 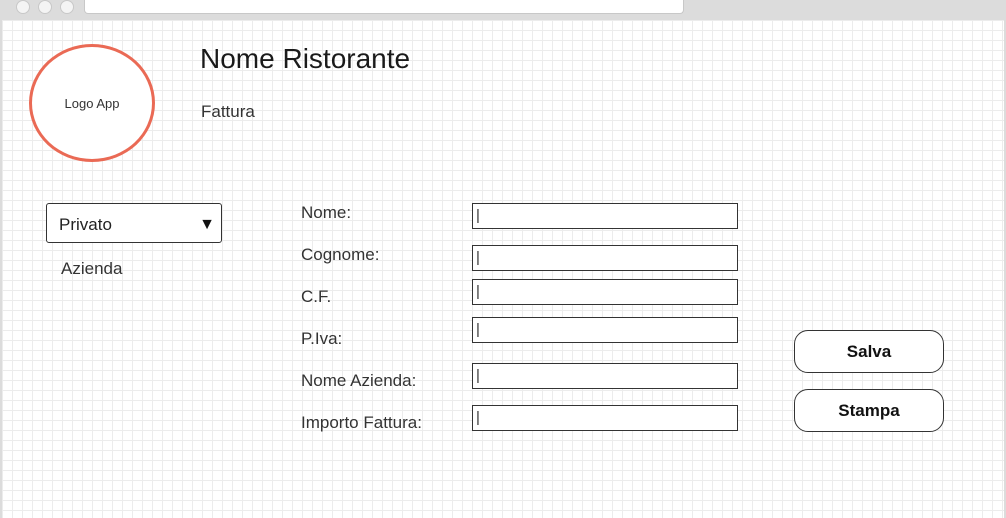 I want to click on page-subtitle: Fattura, so click(x=228, y=111).